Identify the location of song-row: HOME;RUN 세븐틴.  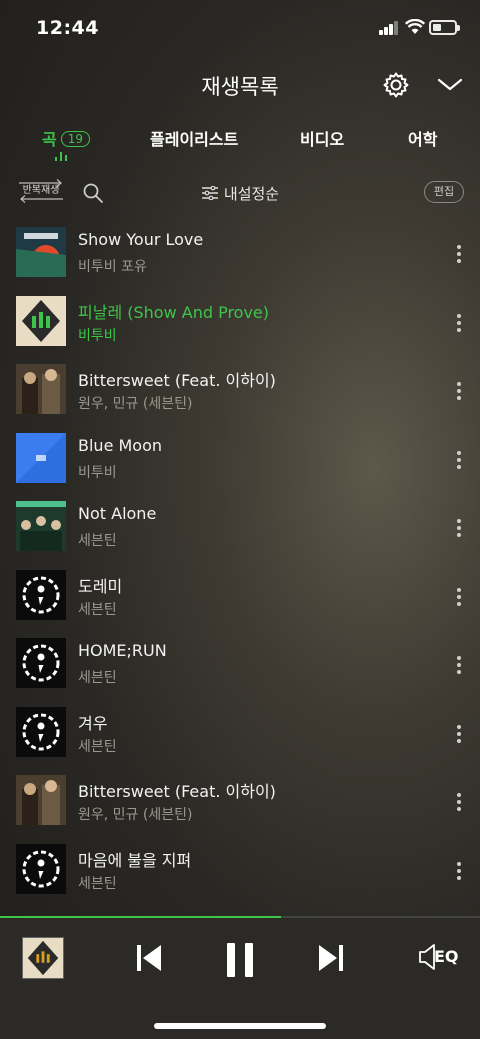
(240, 663).